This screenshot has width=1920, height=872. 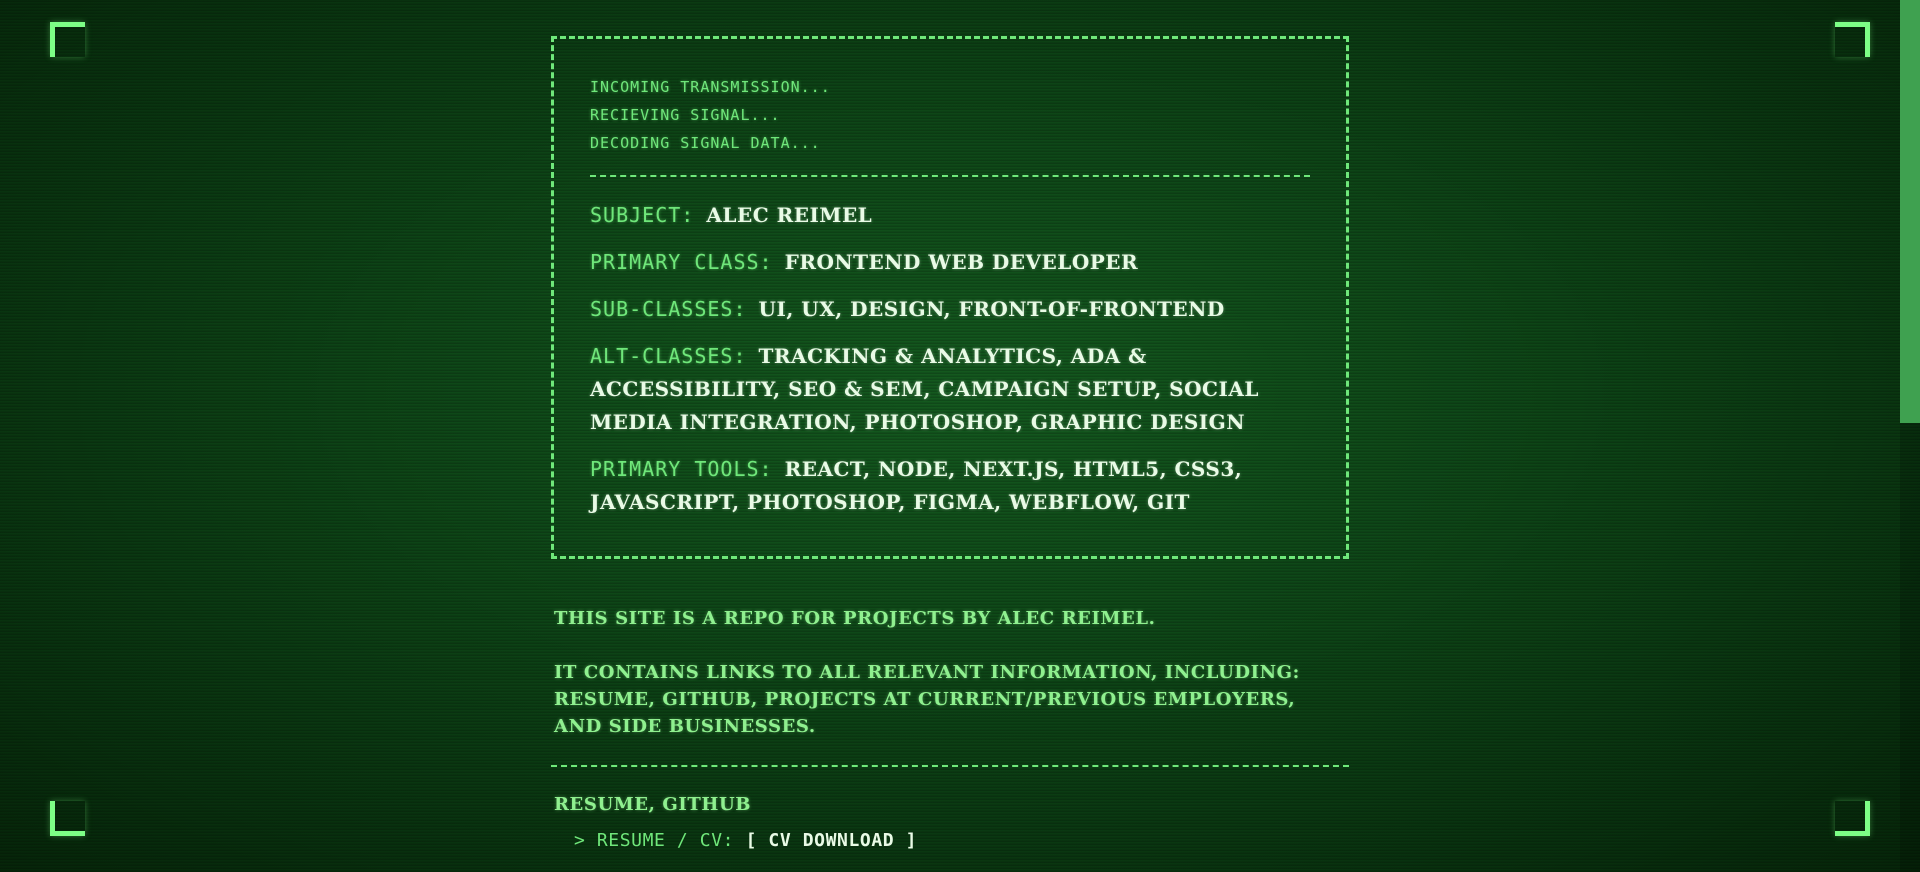 What do you see at coordinates (950, 176) in the screenshot?
I see `panel-divider` at bounding box center [950, 176].